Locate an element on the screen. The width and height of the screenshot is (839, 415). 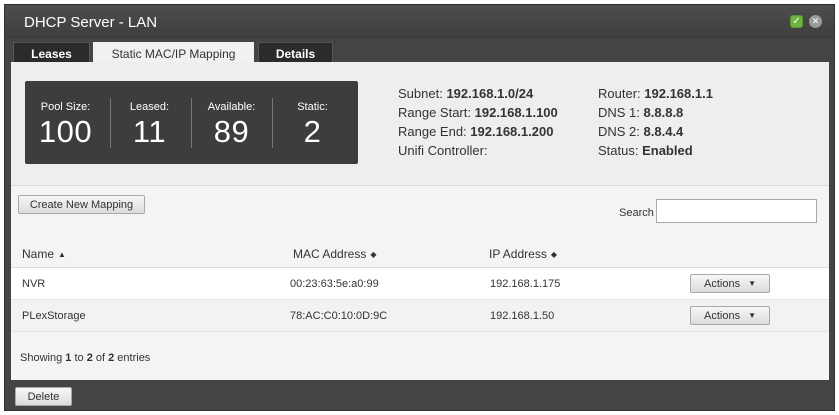
info-label: Range End: is located at coordinates (432, 131).